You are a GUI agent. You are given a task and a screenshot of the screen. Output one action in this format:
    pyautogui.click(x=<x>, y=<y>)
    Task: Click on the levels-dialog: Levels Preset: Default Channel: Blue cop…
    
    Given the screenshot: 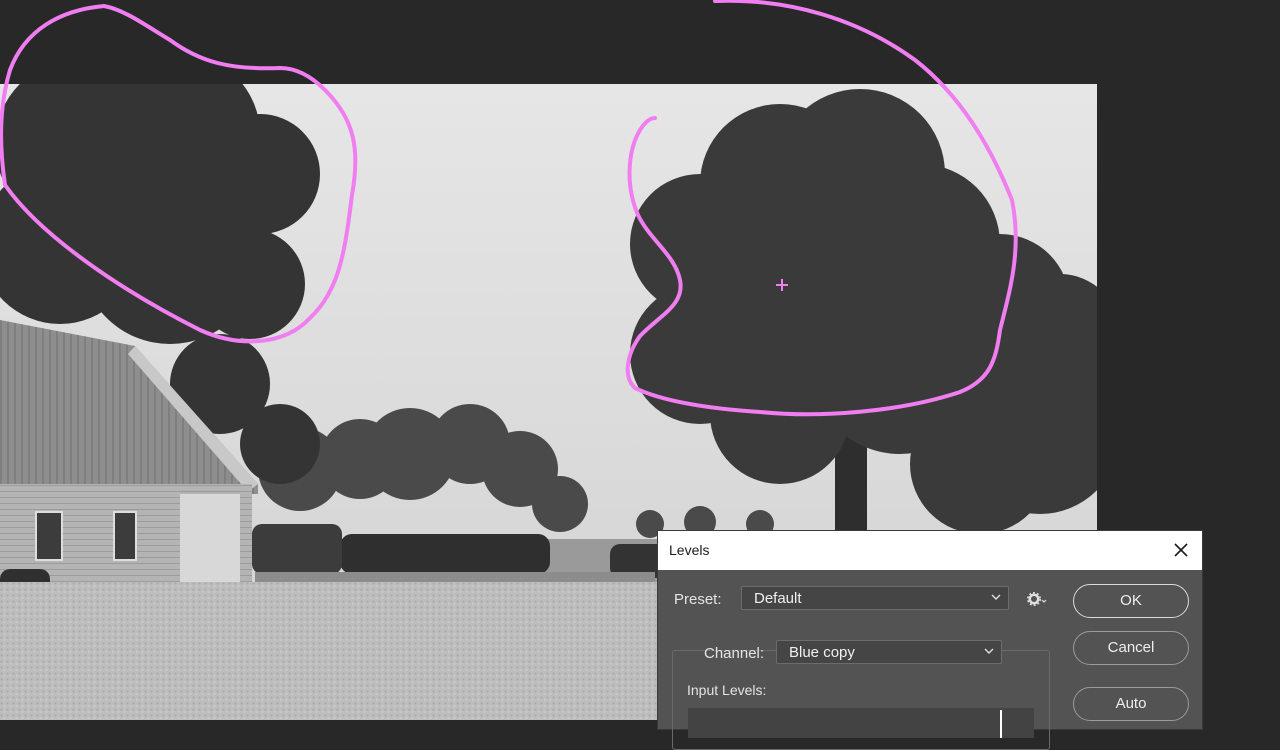 What is the action you would take?
    pyautogui.click(x=930, y=640)
    